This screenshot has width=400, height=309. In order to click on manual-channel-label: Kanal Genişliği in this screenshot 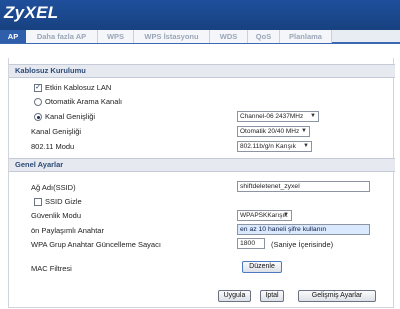, I will do `click(70, 116)`.